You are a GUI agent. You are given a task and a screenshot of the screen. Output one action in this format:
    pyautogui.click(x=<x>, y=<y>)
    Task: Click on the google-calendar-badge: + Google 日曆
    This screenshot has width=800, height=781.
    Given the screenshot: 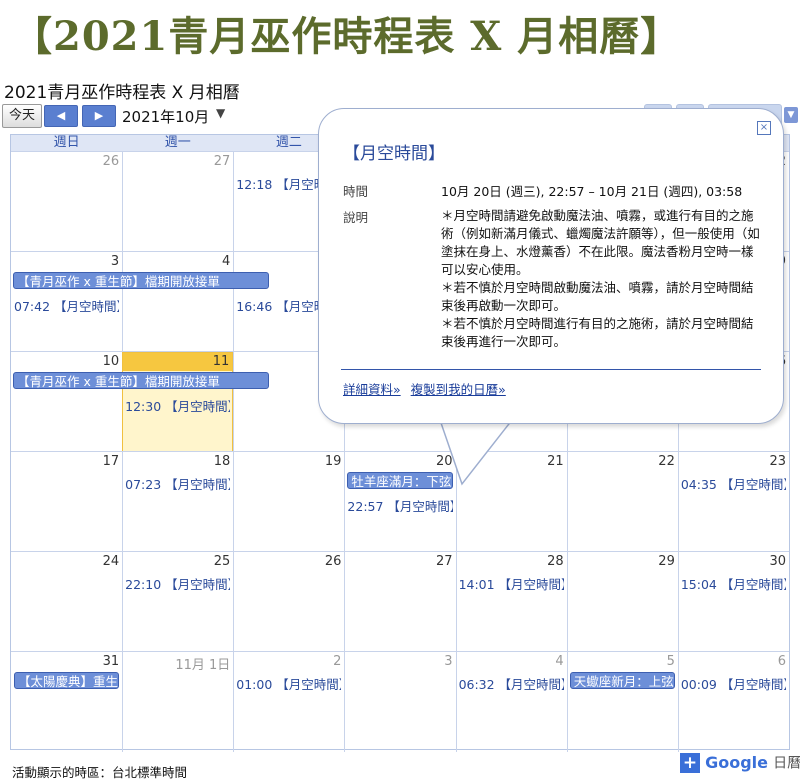 What is the action you would take?
    pyautogui.click(x=740, y=763)
    